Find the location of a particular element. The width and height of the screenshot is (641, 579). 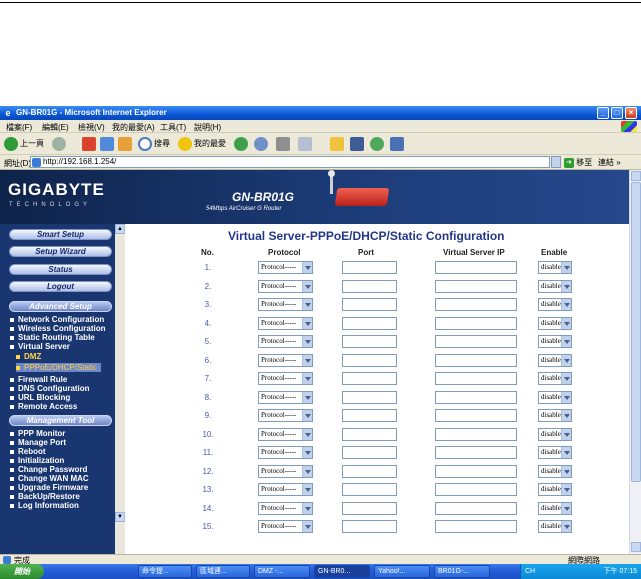

menu-view: 檢視(V) is located at coordinates (91, 127).